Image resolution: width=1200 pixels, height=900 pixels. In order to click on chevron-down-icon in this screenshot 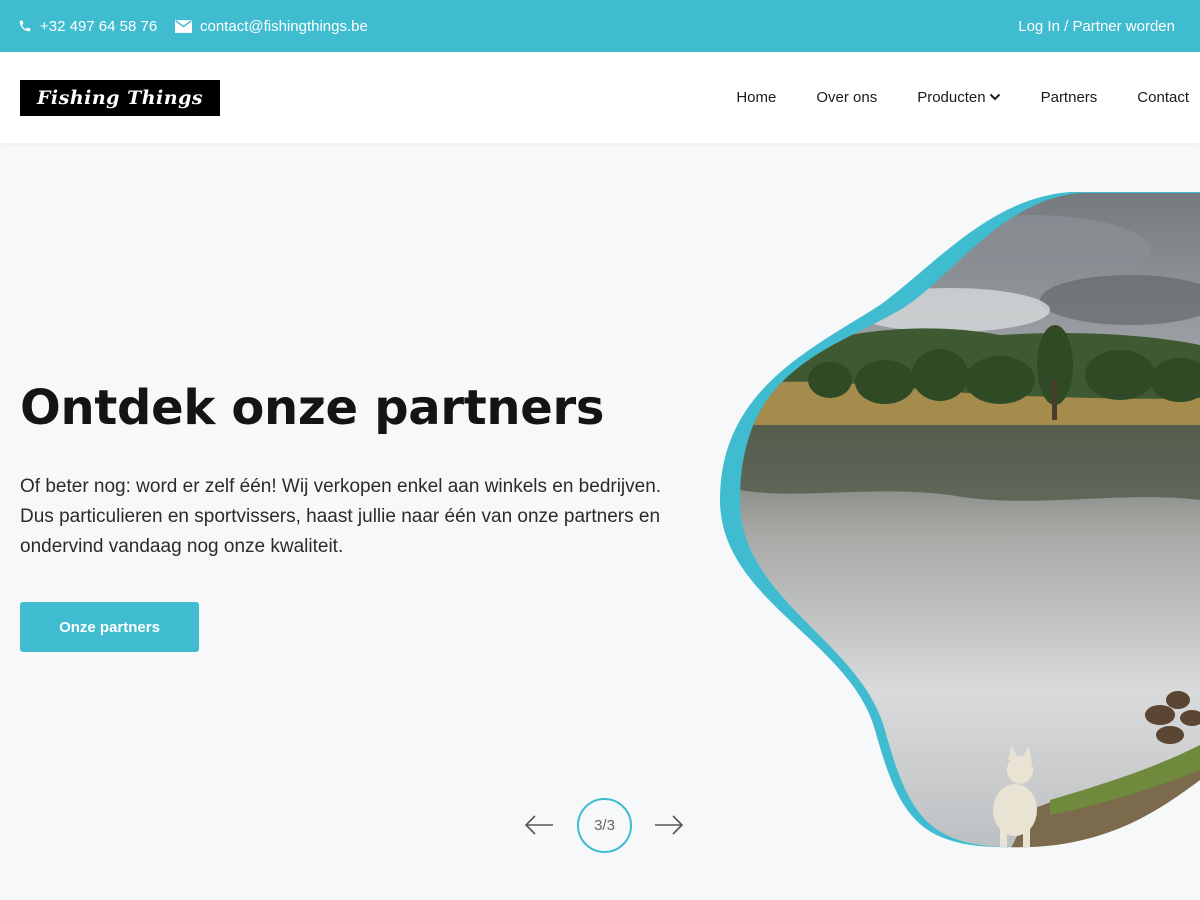, I will do `click(995, 97)`.